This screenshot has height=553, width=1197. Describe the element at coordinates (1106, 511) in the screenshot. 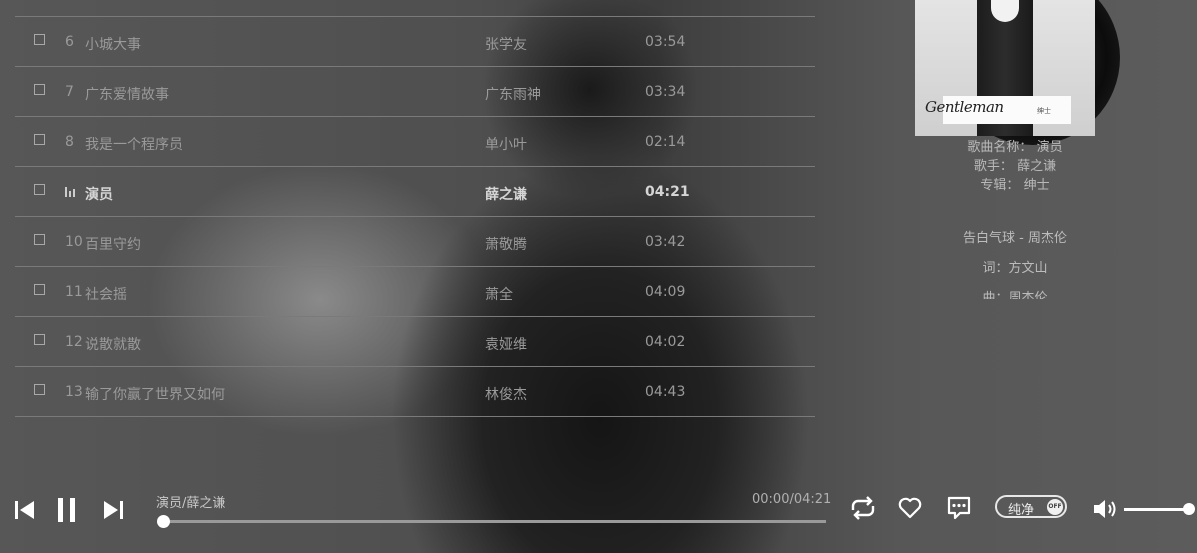

I see `volume-icon` at that location.